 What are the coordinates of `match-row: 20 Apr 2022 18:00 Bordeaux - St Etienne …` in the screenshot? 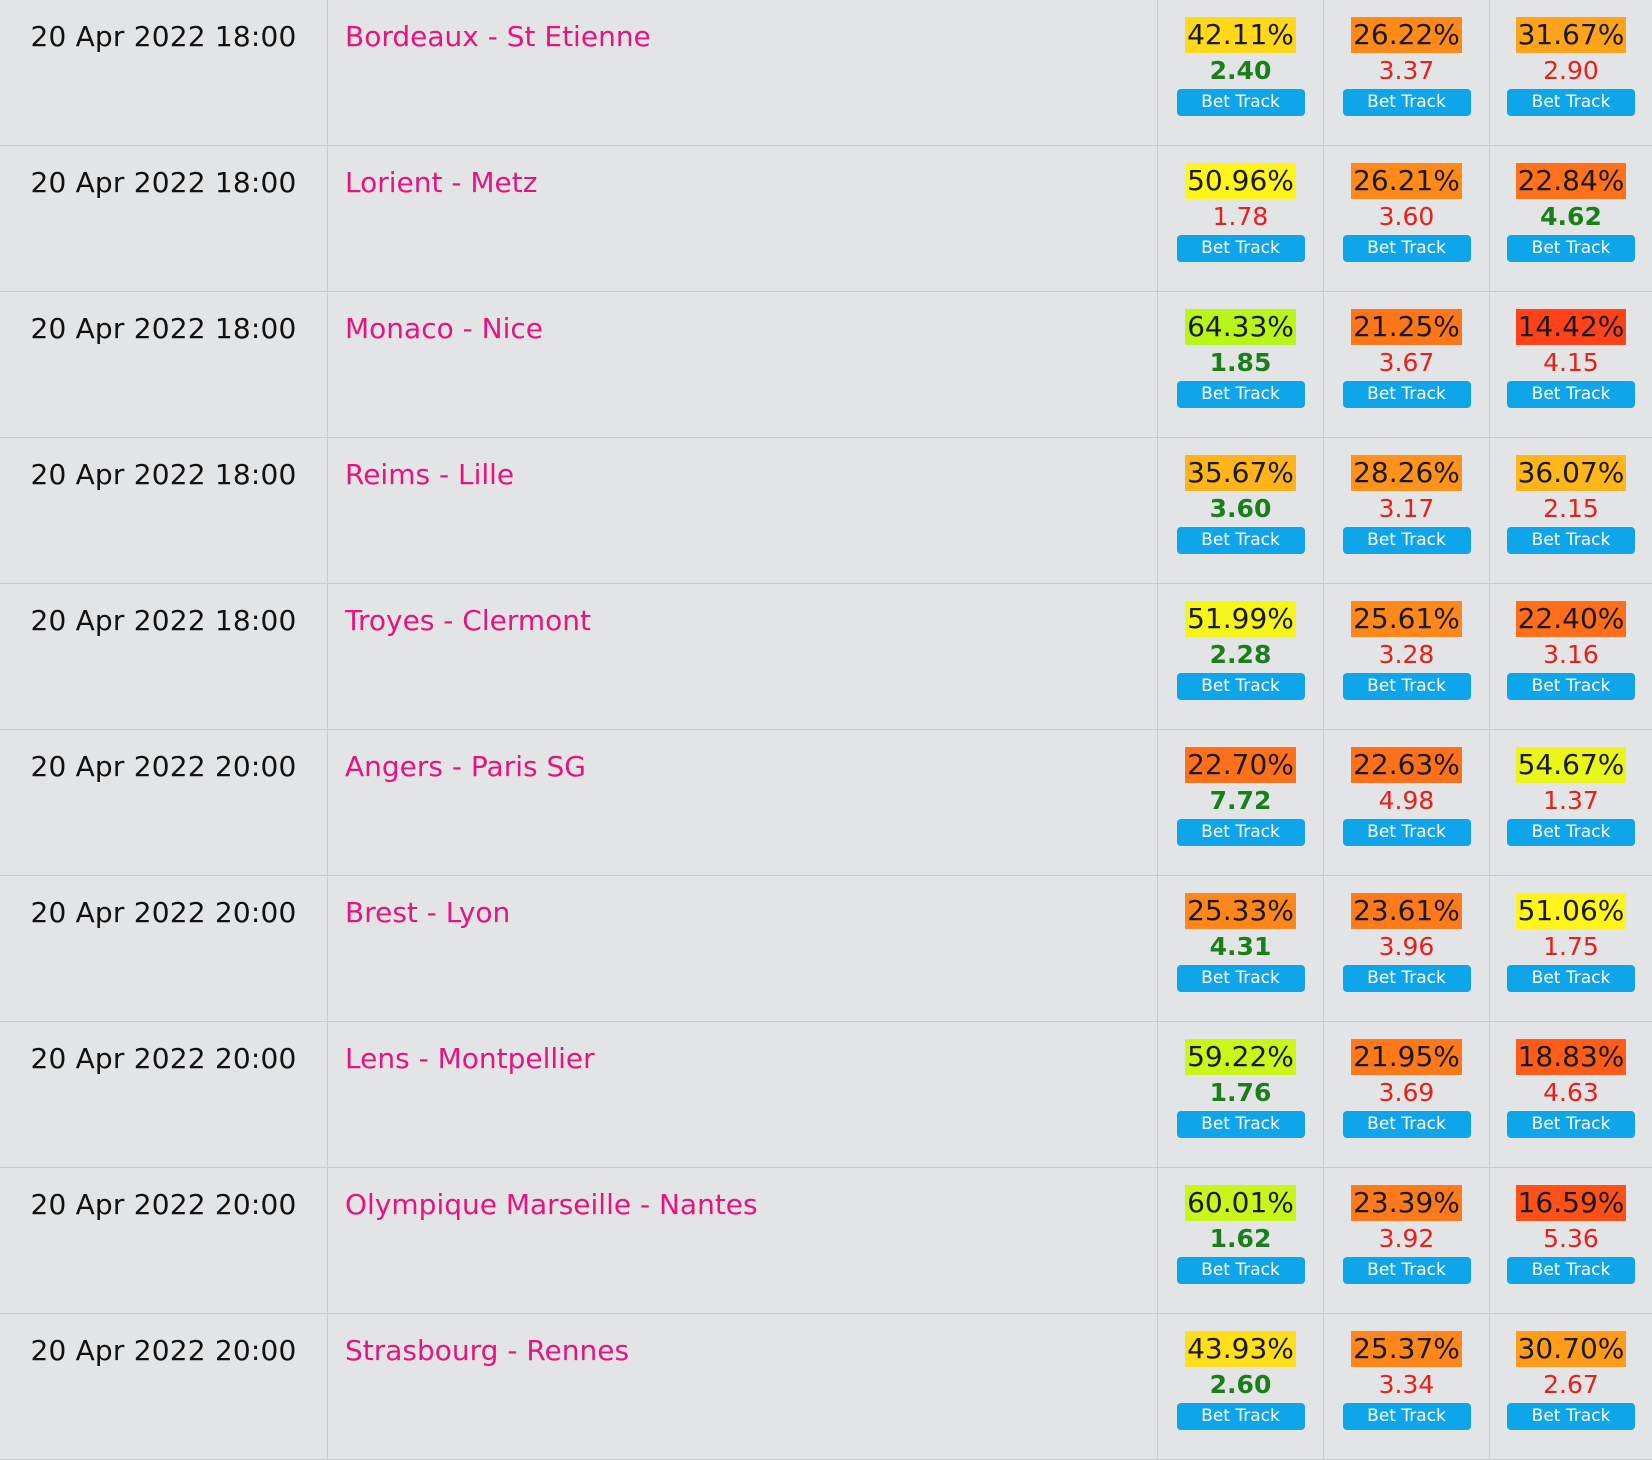 It's located at (826, 73).